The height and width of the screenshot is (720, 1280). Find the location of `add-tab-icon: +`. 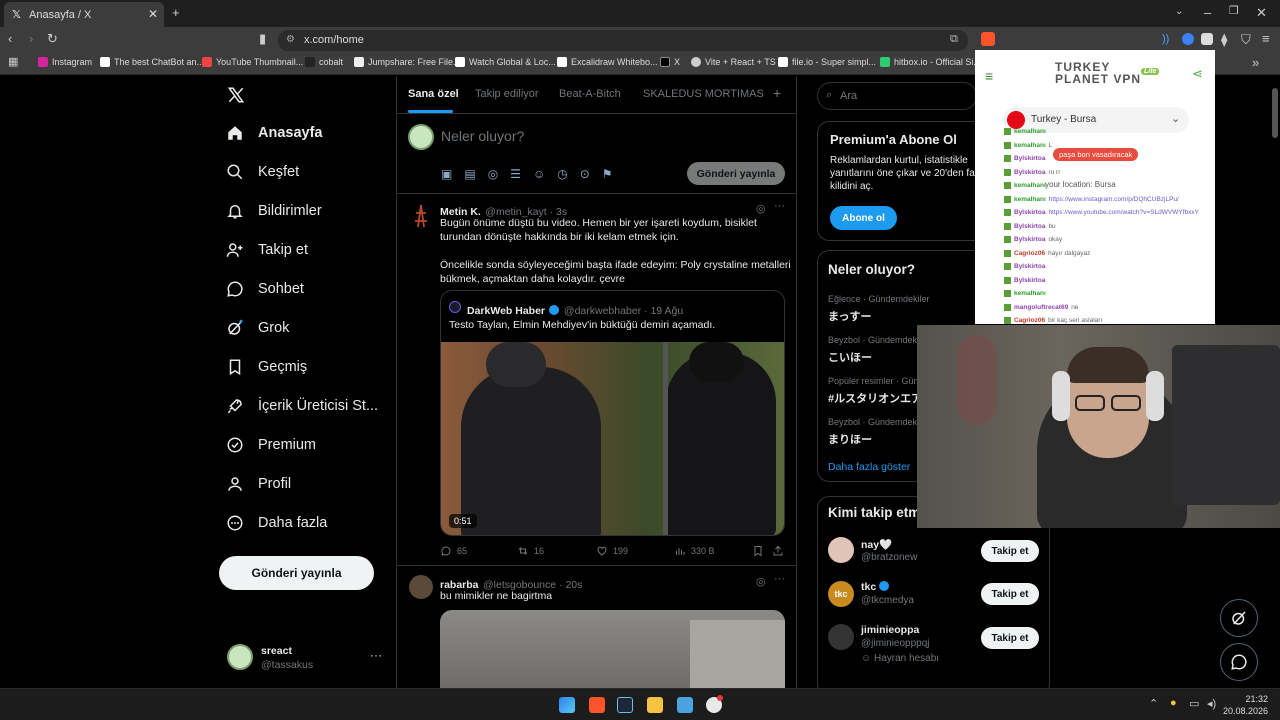

add-tab-icon: + is located at coordinates (777, 93).